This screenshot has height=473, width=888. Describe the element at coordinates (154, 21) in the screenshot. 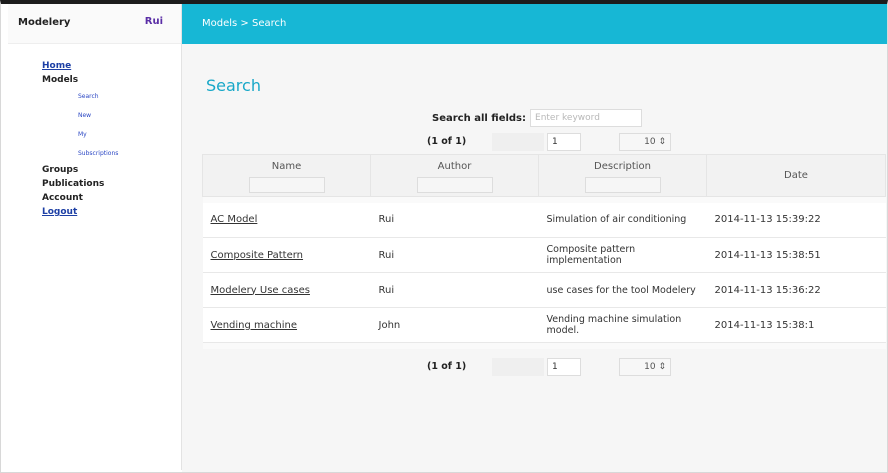

I see `user-name: Rui` at that location.